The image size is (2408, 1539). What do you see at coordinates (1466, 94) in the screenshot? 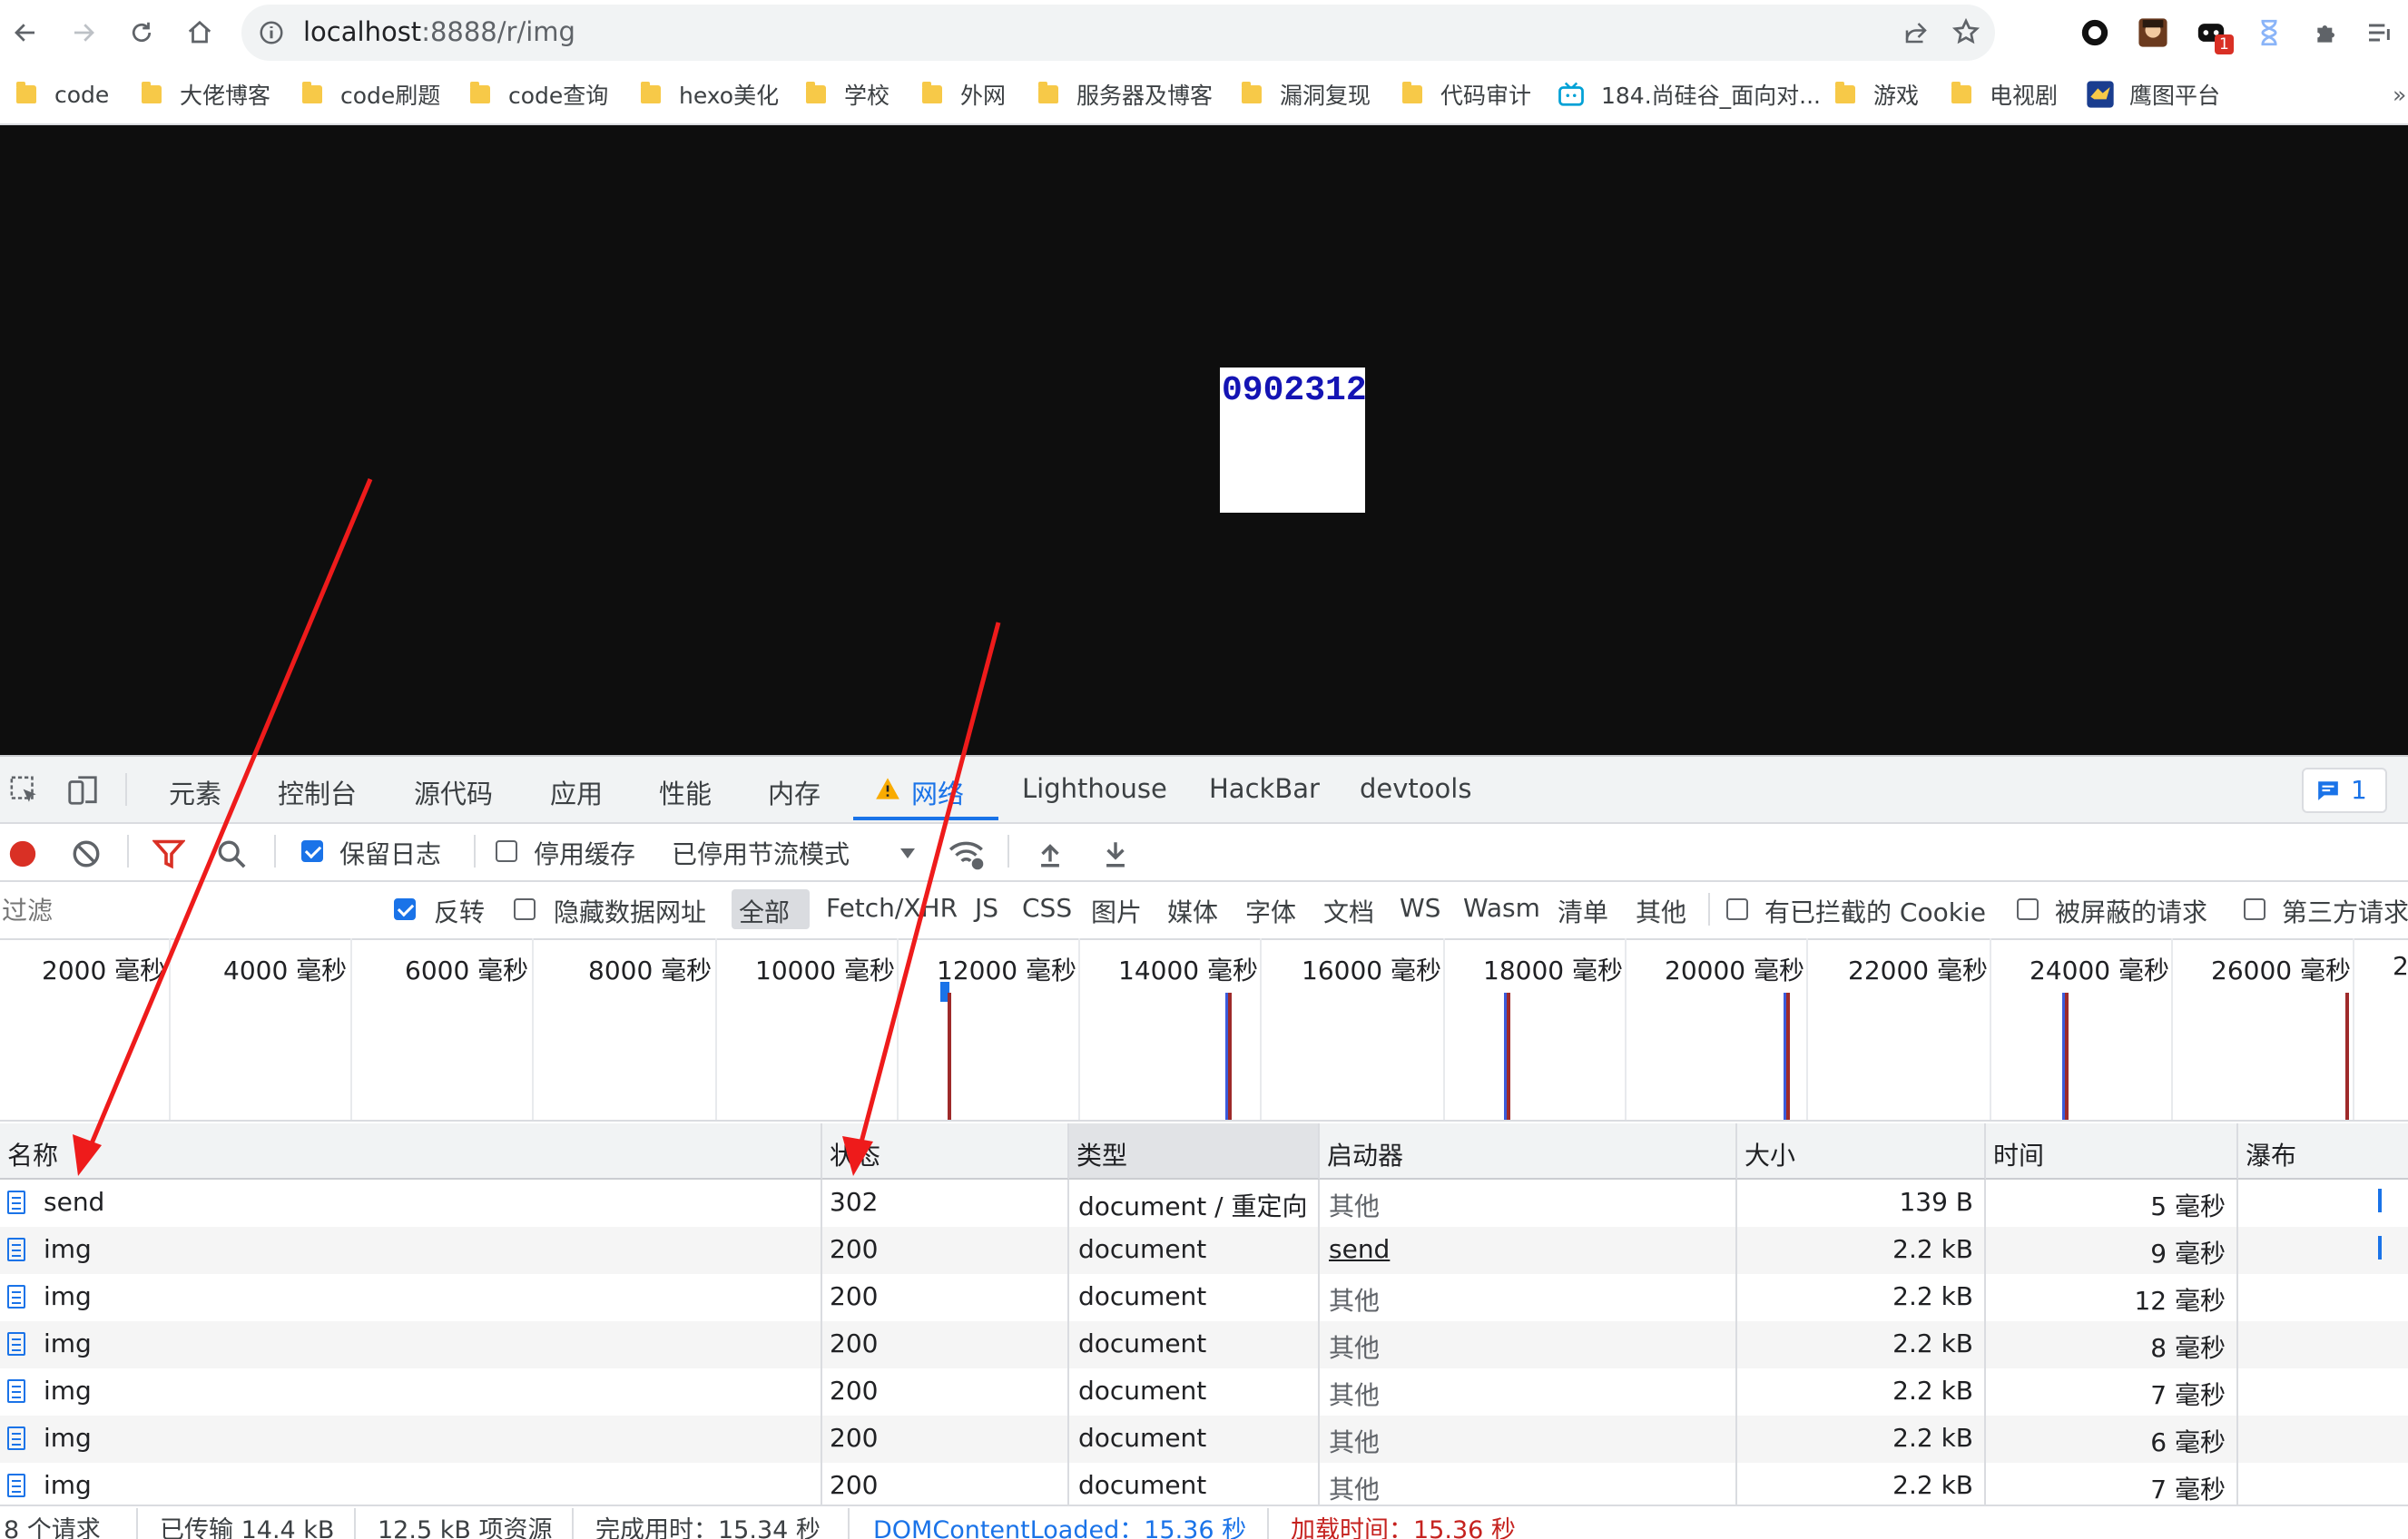
I see `bookmark-folder: 代码审计` at bounding box center [1466, 94].